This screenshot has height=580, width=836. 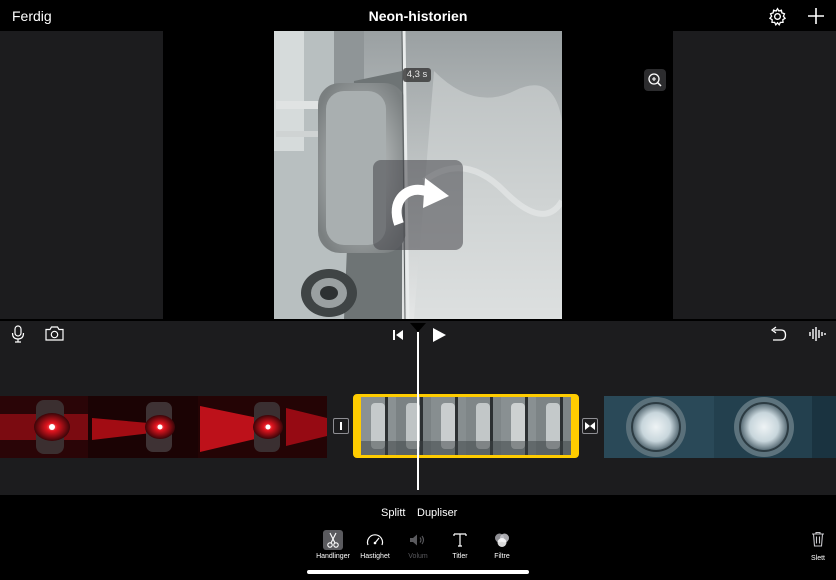 What do you see at coordinates (754, 175) in the screenshot?
I see `viewer-side-panel-right` at bounding box center [754, 175].